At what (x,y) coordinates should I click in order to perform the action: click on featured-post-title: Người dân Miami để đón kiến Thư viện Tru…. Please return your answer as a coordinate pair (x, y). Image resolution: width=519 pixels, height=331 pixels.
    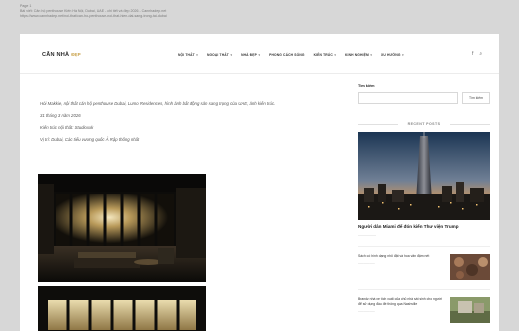
    Looking at the image, I should click on (424, 227).